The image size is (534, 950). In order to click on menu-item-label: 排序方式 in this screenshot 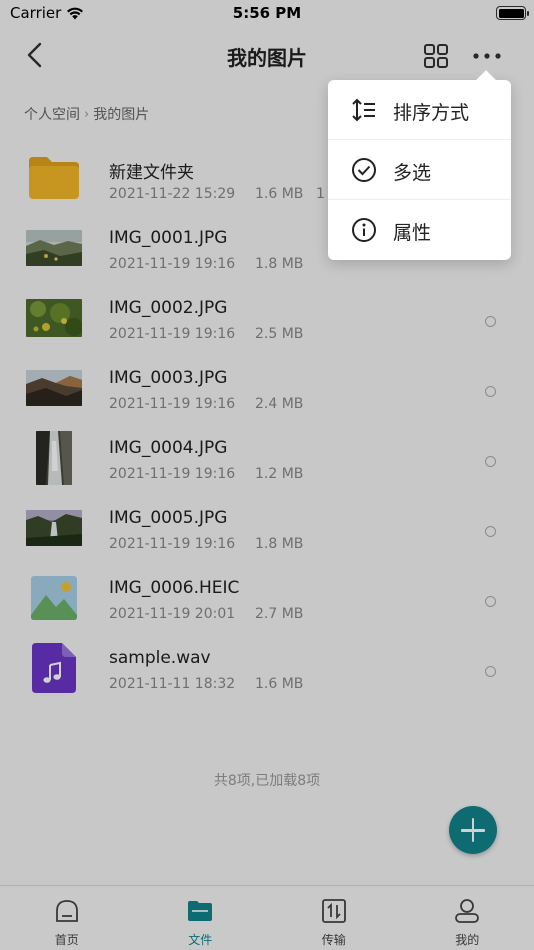, I will do `click(431, 113)`.